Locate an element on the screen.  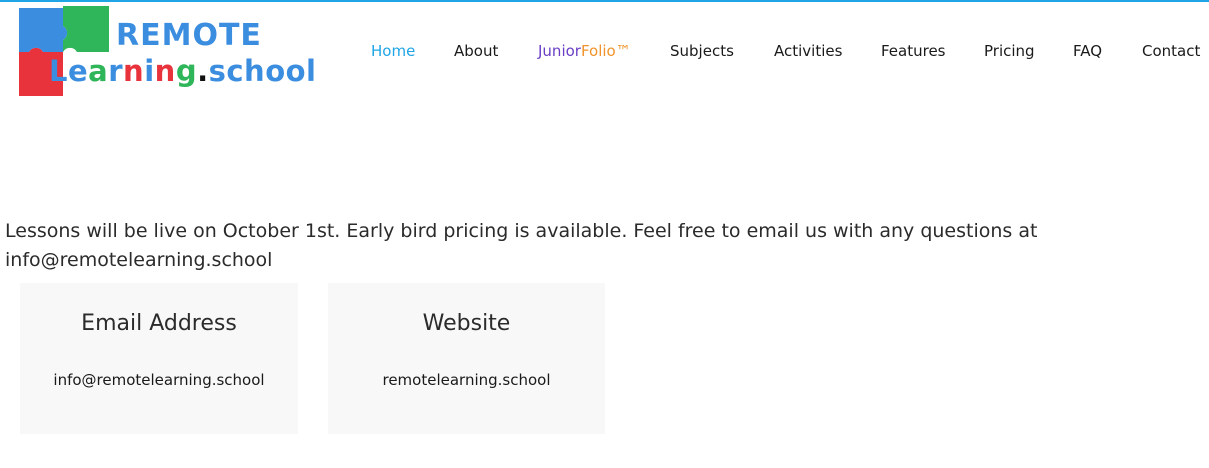
logo-learning-text: Learning.school is located at coordinates (183, 71).